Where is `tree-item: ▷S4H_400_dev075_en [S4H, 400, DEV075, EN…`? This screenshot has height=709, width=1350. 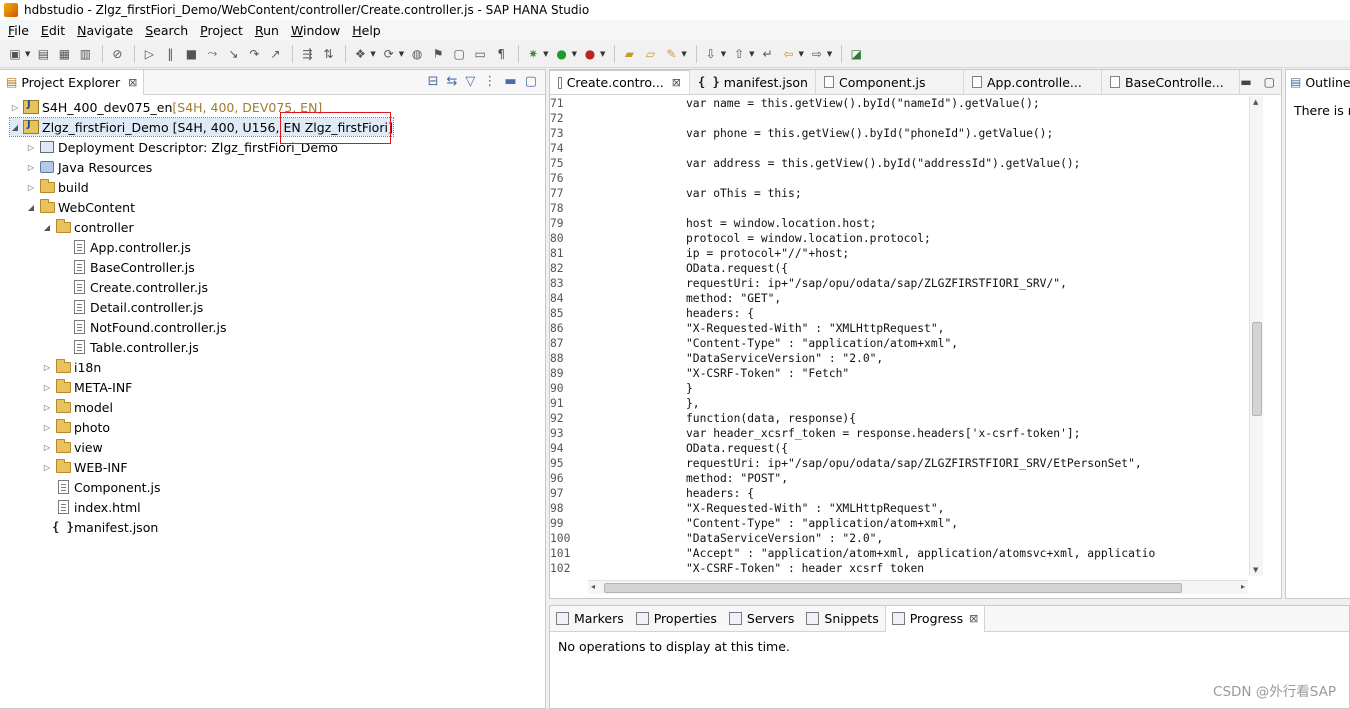 tree-item: ▷S4H_400_dev075_en [S4H, 400, DEV075, EN… is located at coordinates (166, 107).